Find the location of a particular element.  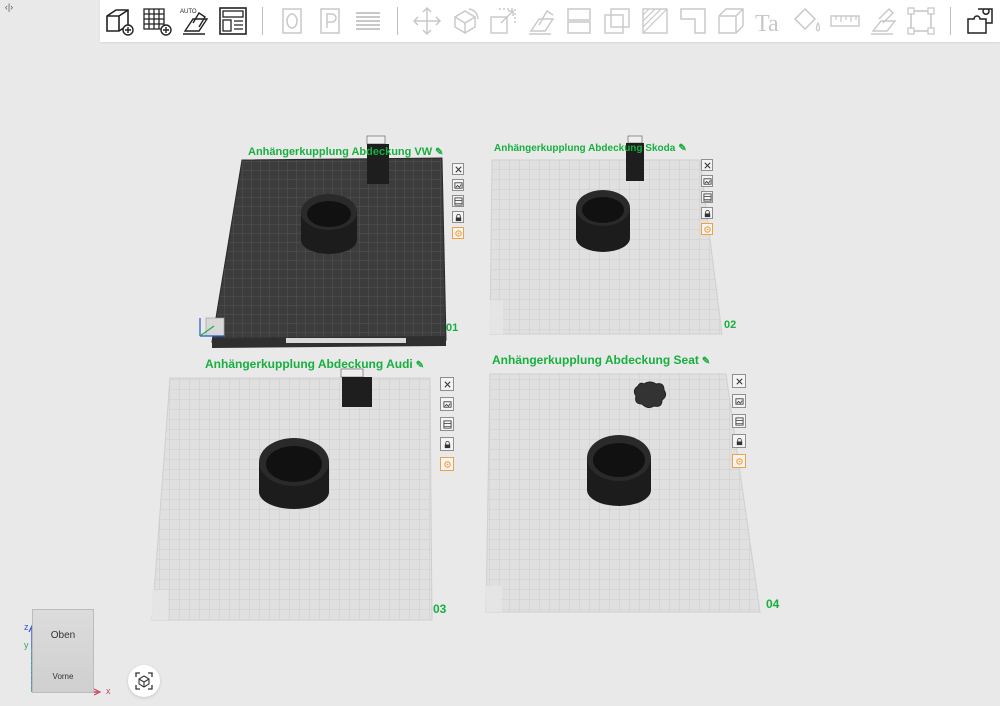

axis-z-label: z is located at coordinates (26, 627).